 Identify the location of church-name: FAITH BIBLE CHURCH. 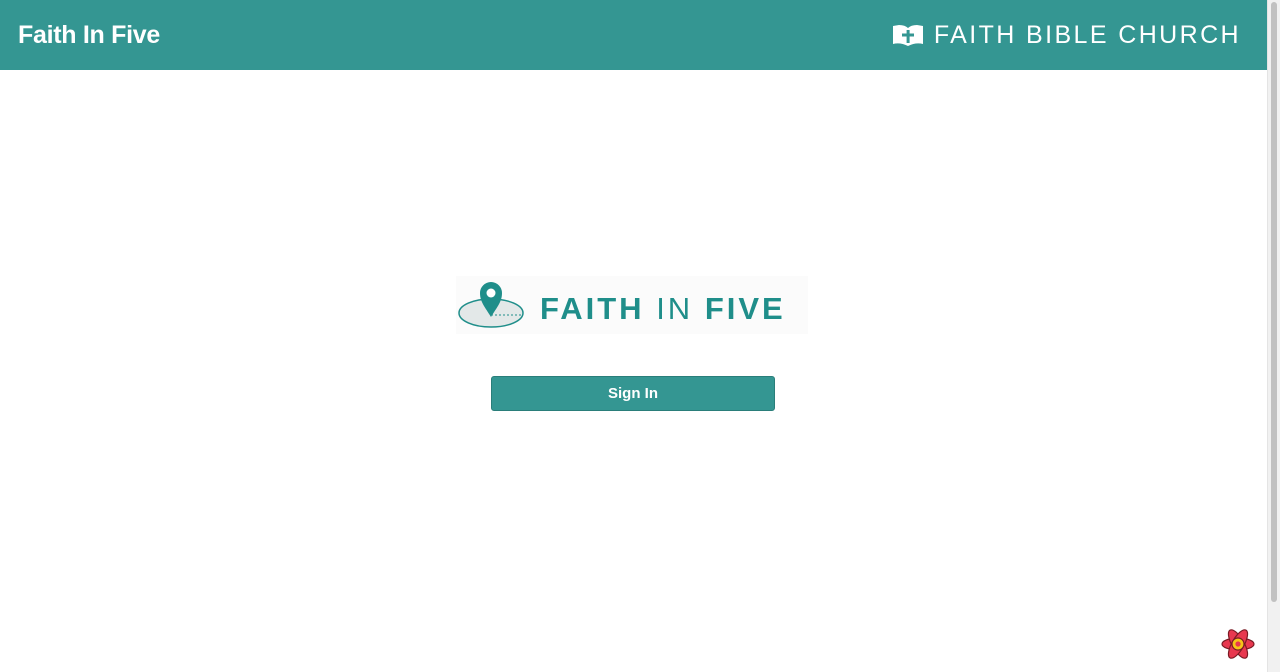
(1087, 34).